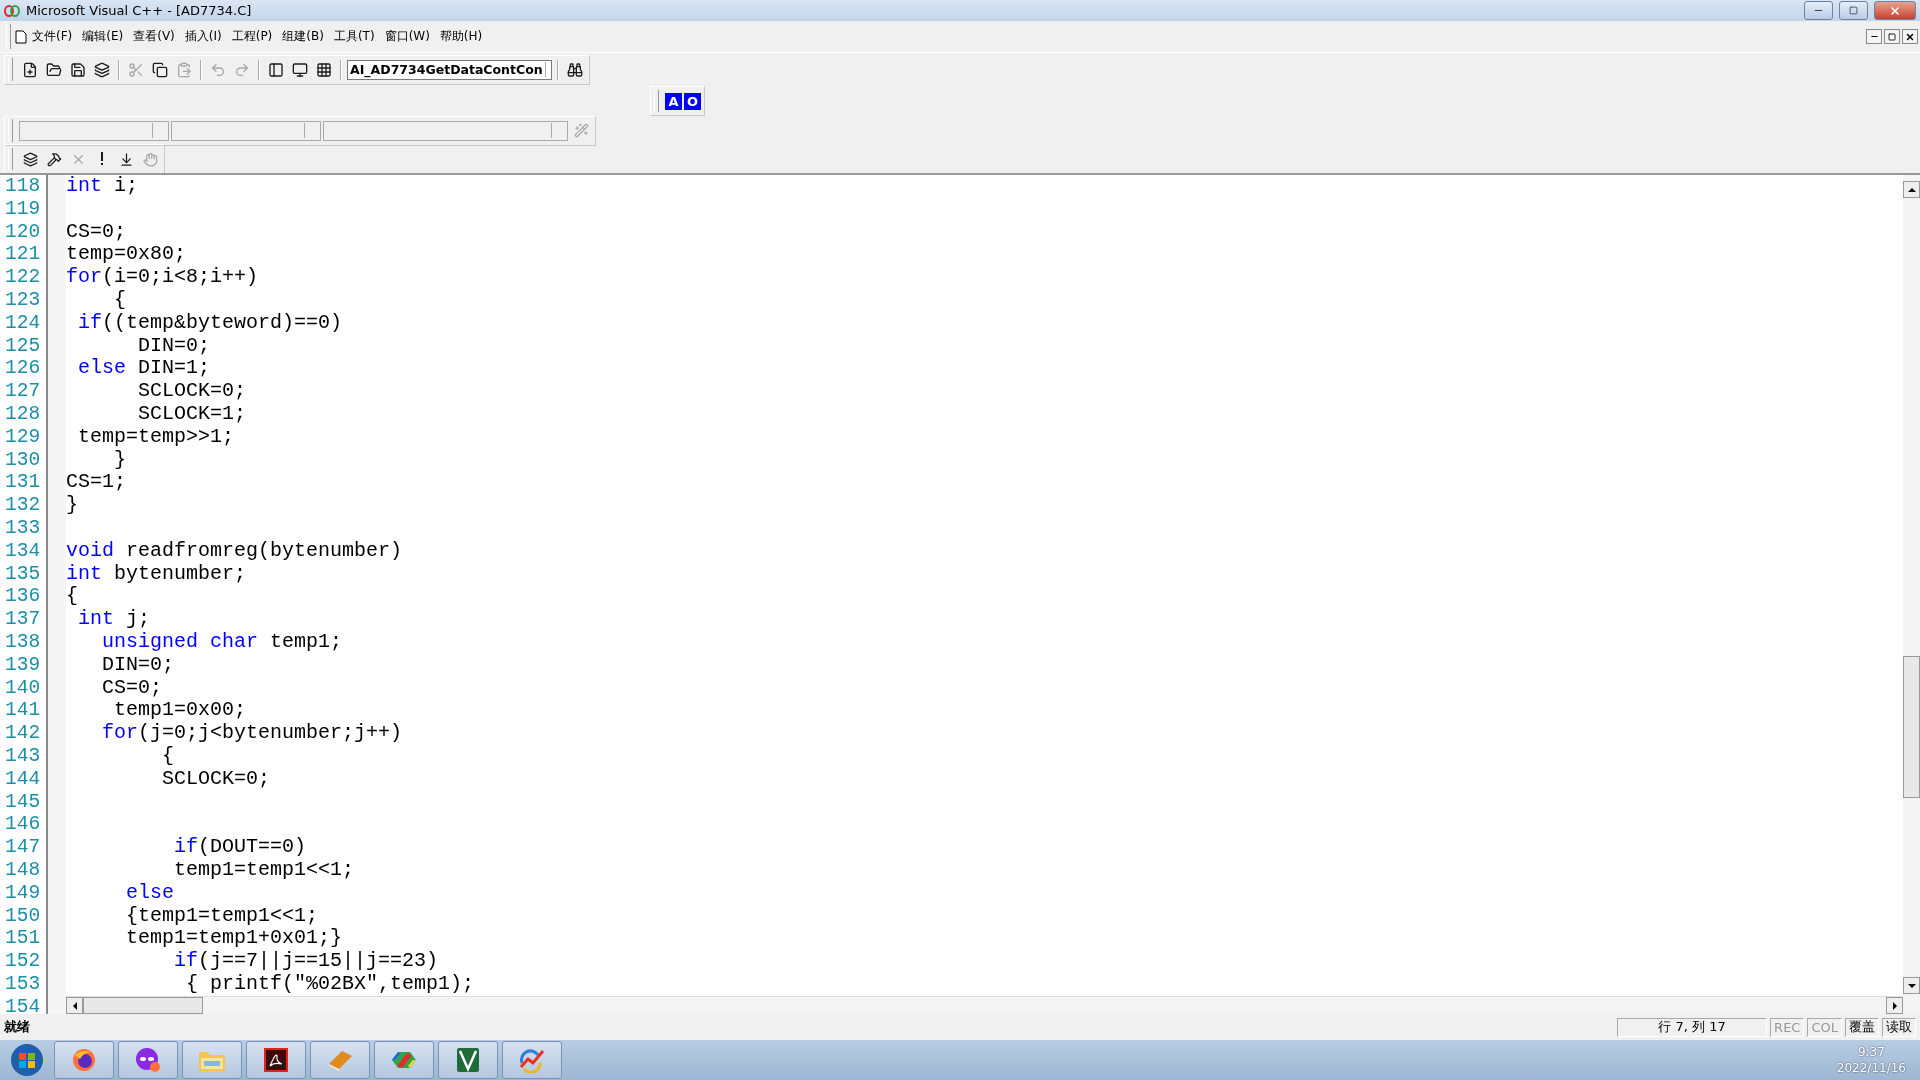 This screenshot has height=1080, width=1920. I want to click on filter-combo, so click(246, 130).